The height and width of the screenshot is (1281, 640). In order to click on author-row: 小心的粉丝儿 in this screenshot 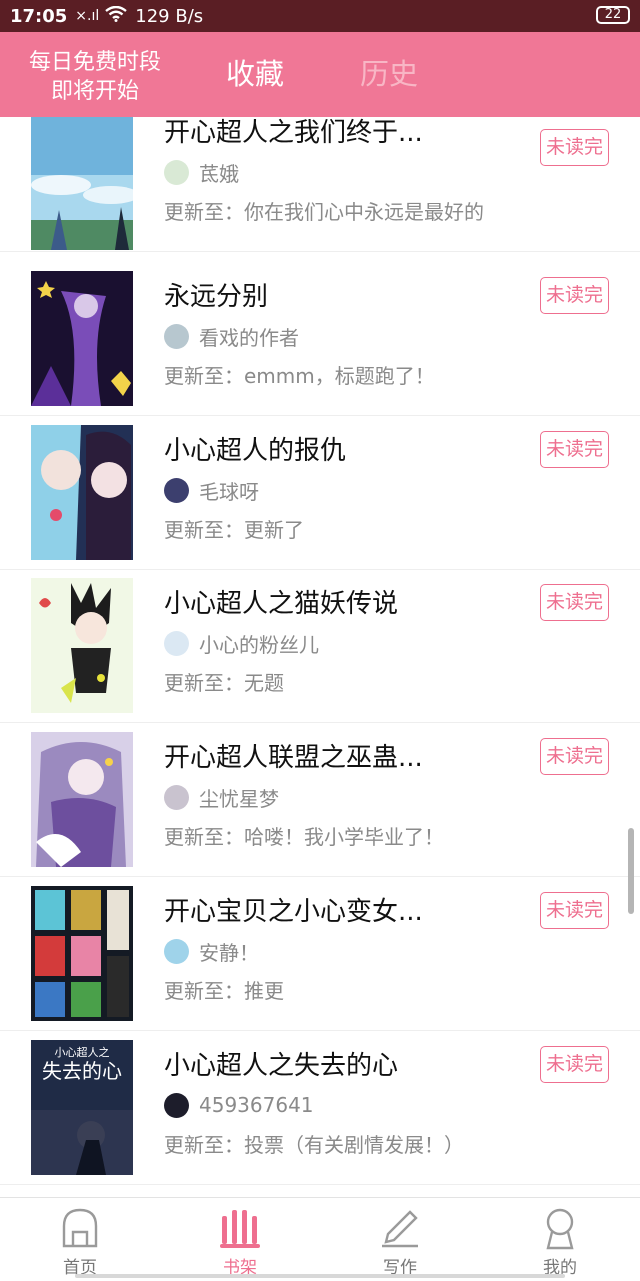, I will do `click(241, 643)`.